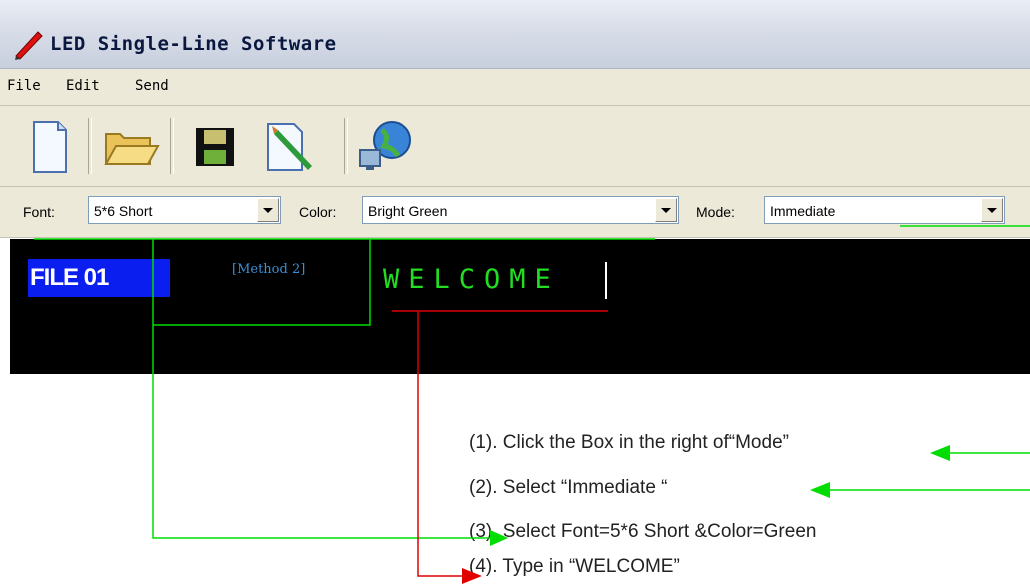 The width and height of the screenshot is (1030, 584). I want to click on green-arrowheads, so click(720, 495).